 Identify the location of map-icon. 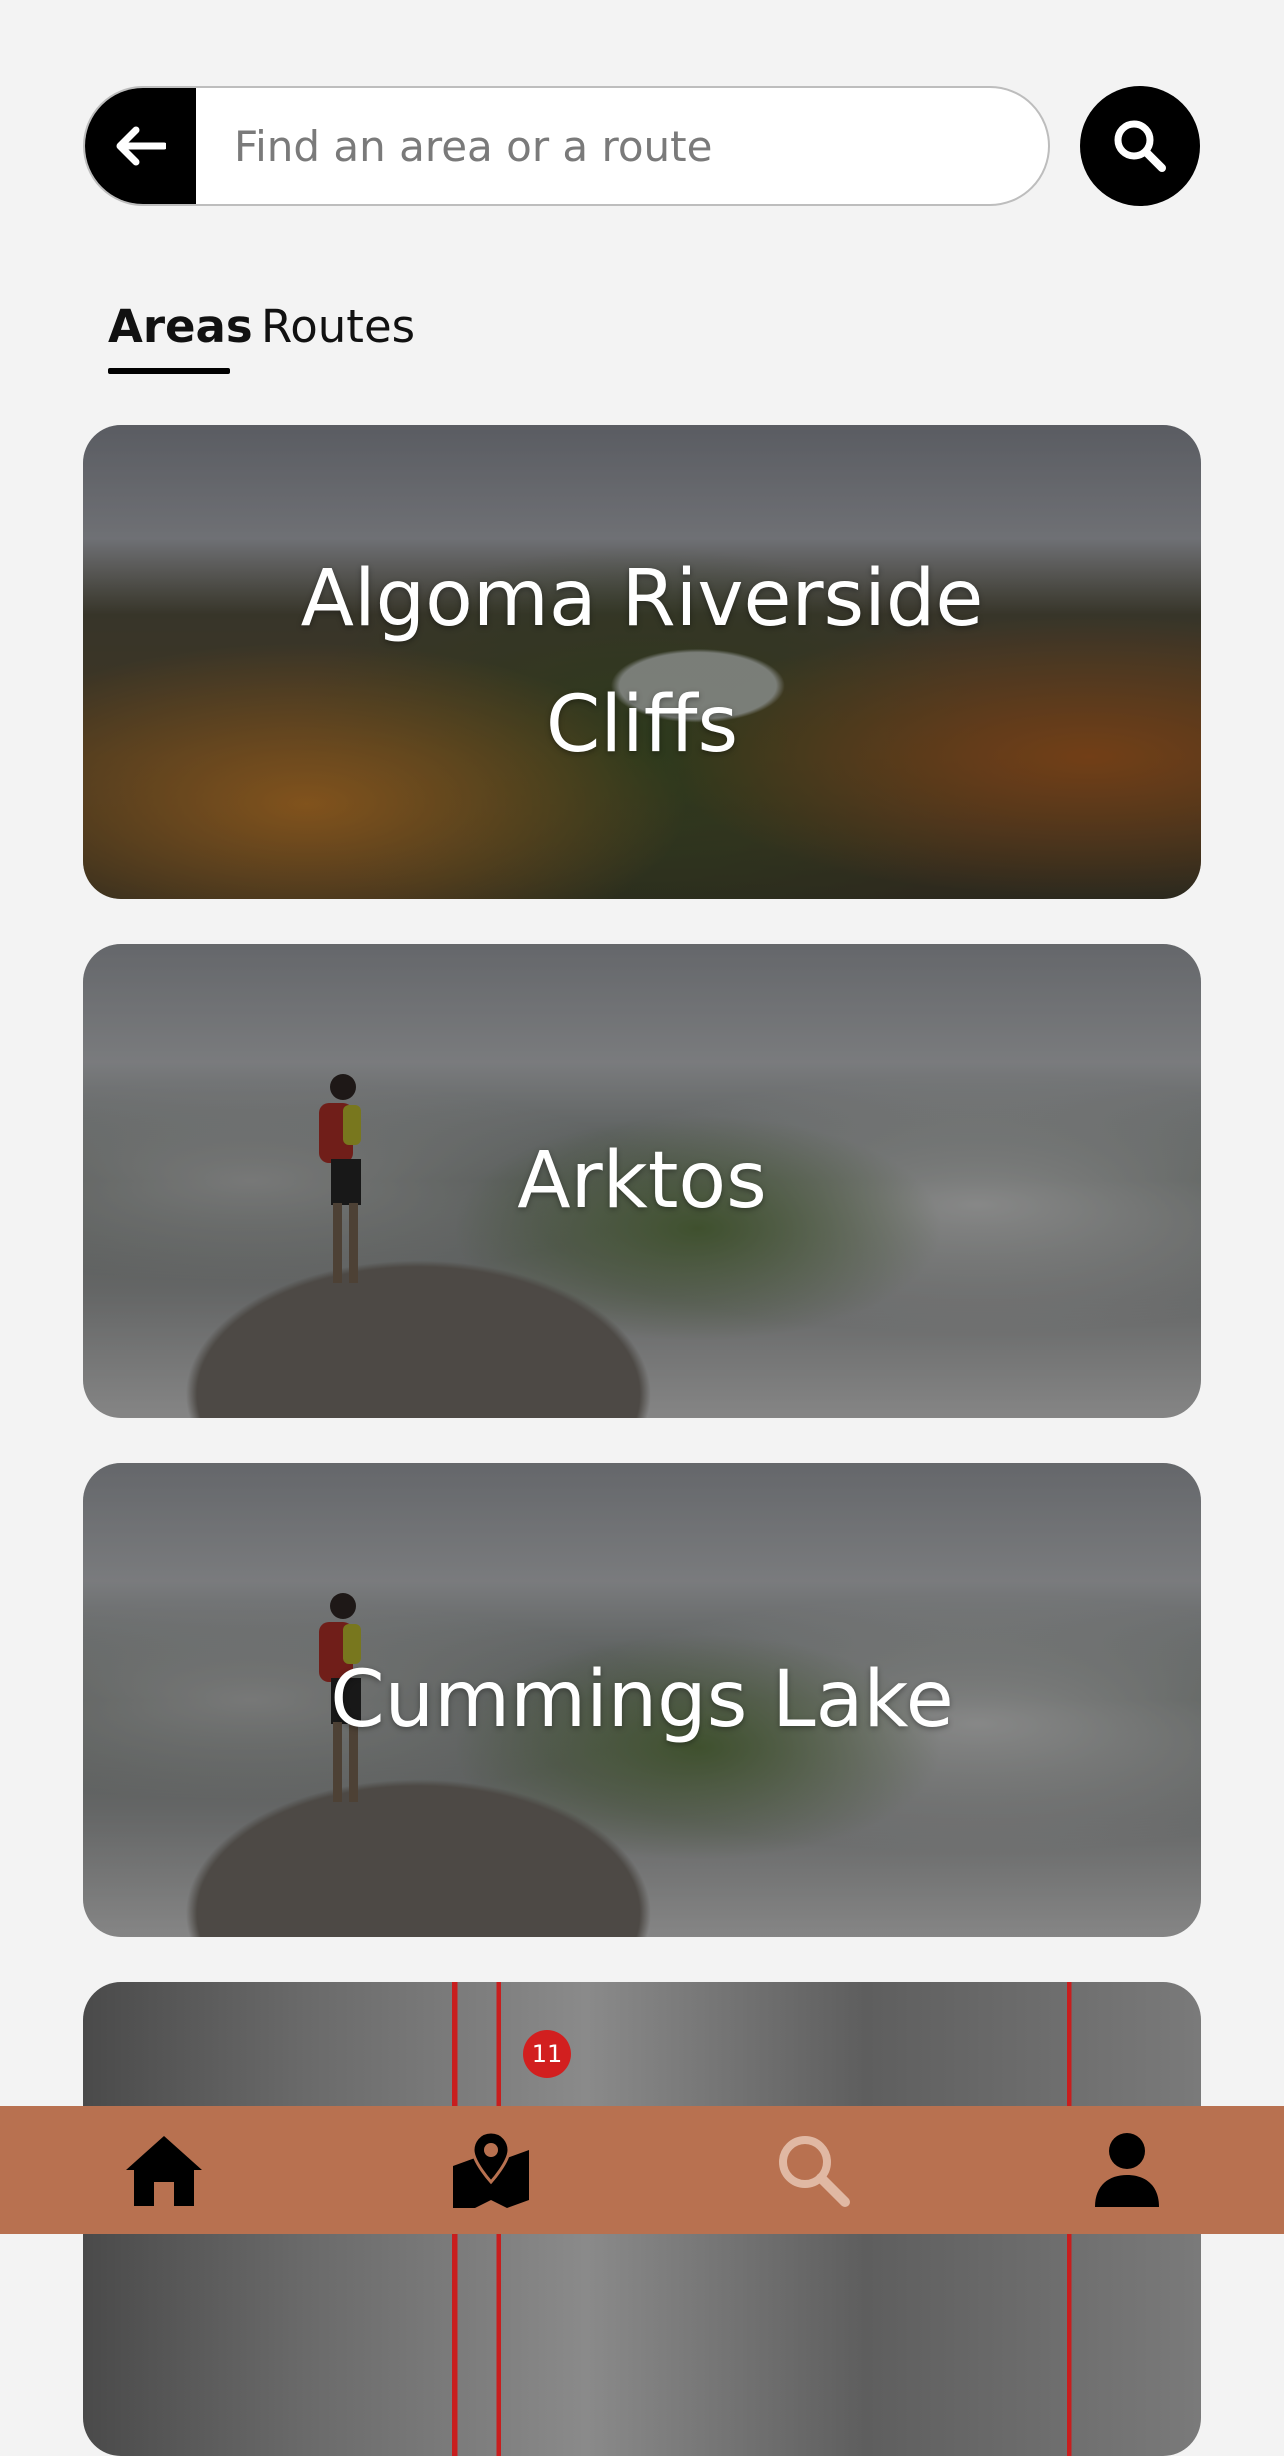
(491, 2169).